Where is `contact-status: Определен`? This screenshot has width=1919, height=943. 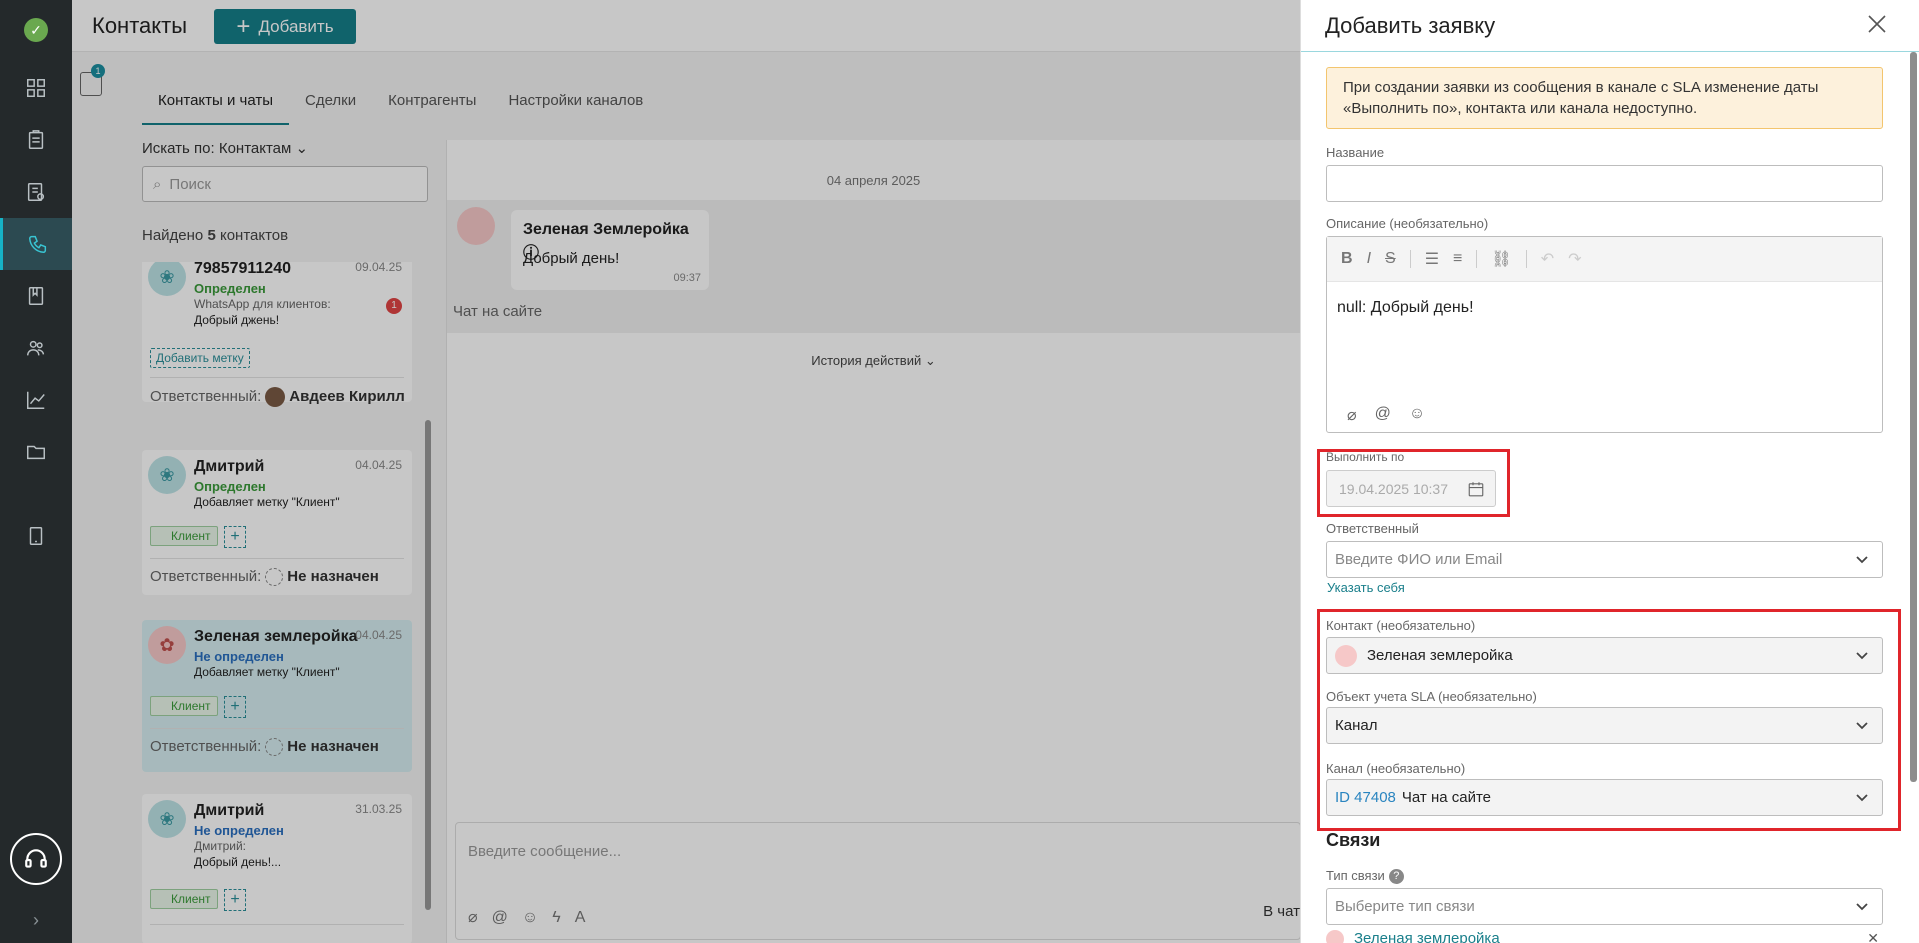 contact-status: Определен is located at coordinates (230, 486).